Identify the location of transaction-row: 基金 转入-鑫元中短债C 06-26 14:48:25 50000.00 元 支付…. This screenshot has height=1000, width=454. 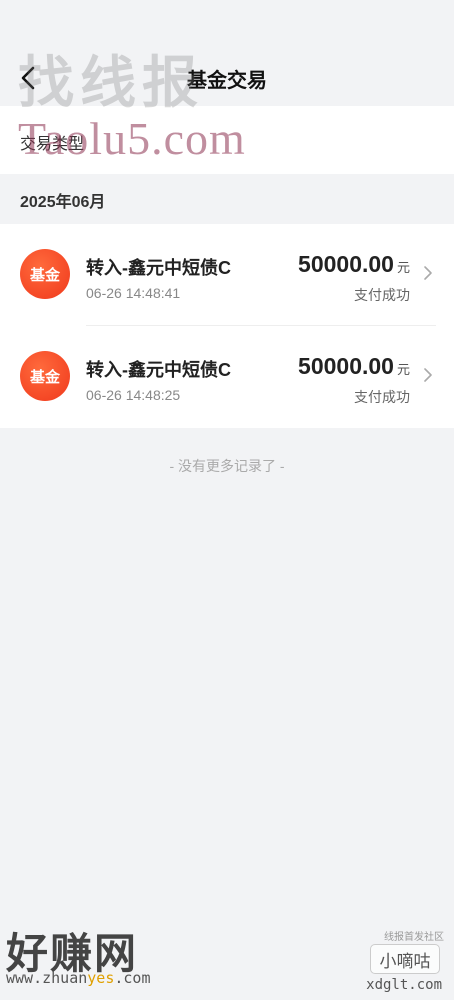
(227, 377).